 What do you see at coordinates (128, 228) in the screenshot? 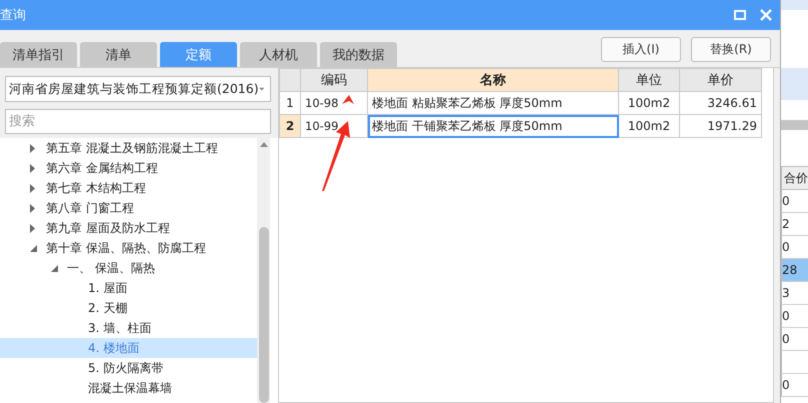
I see `tree-item: 第九章 屋面及防水工程` at bounding box center [128, 228].